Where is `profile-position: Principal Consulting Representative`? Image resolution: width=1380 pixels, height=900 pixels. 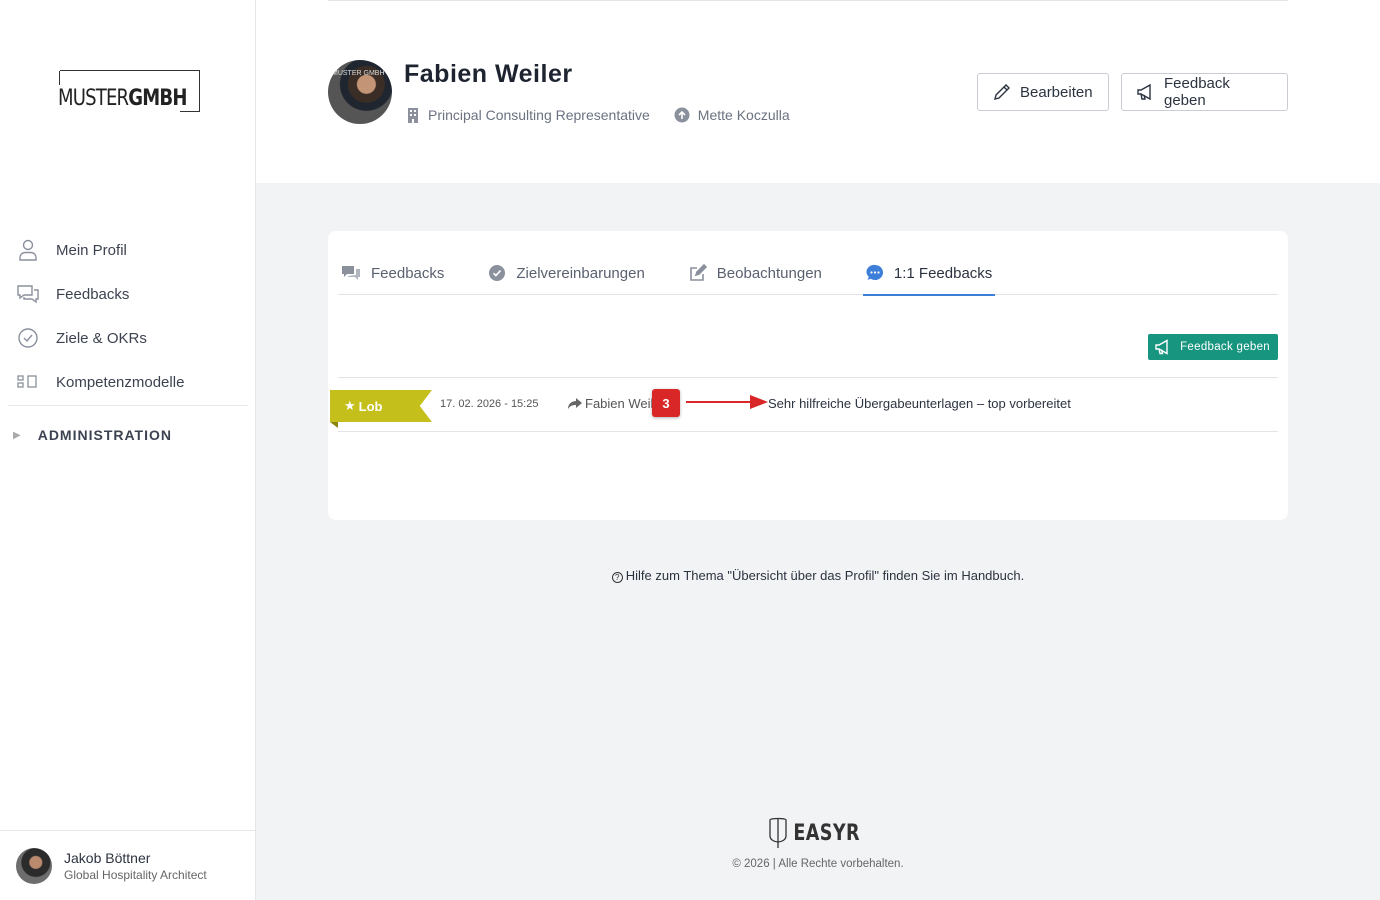 profile-position: Principal Consulting Representative is located at coordinates (528, 115).